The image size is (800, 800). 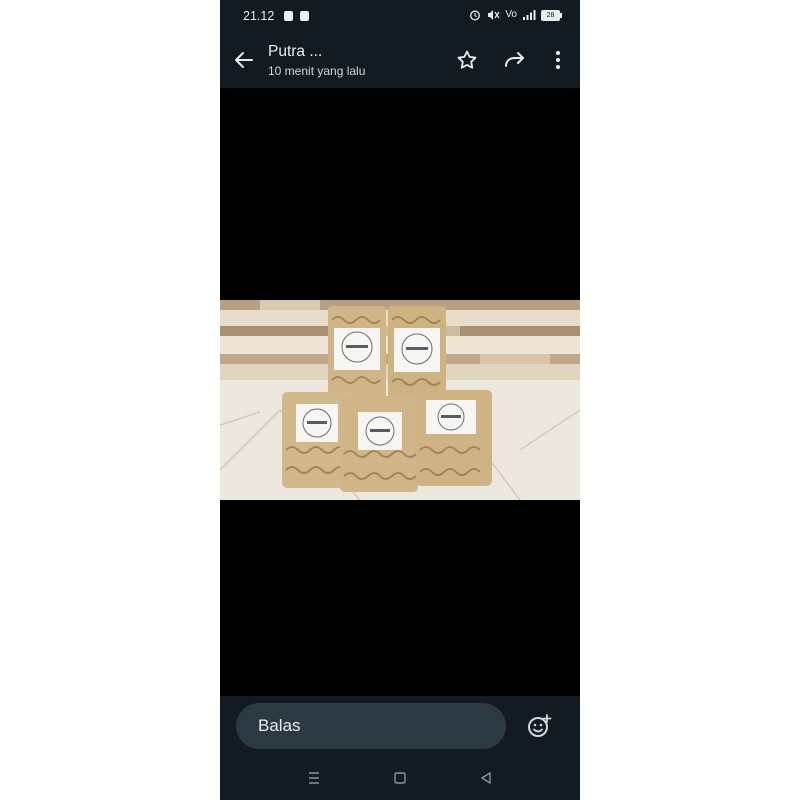 I want to click on star-icon, so click(x=467, y=60).